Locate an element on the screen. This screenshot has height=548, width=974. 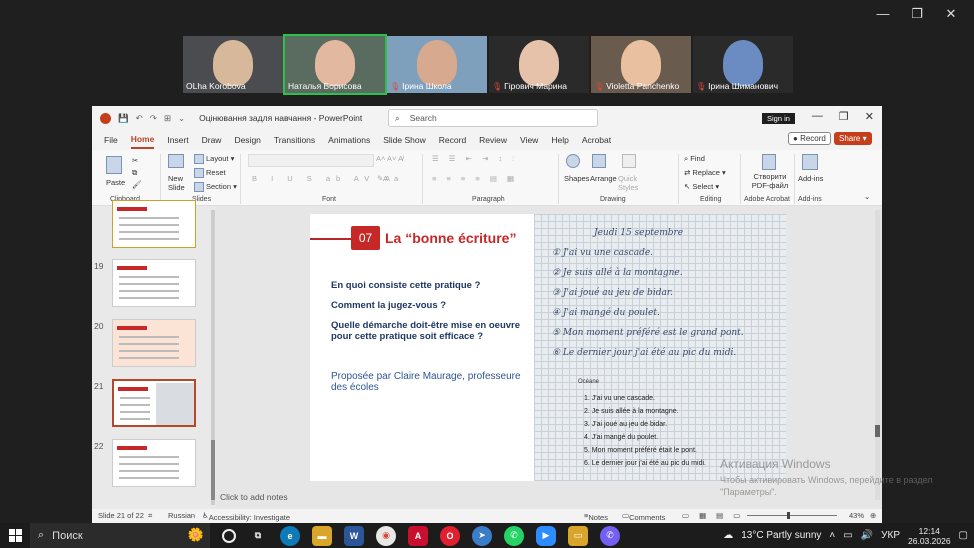
arrange-icon is located at coordinates (600, 161).